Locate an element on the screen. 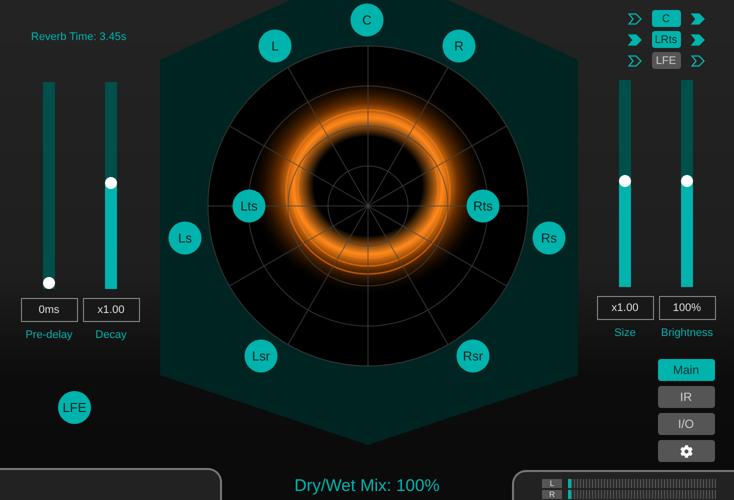 The width and height of the screenshot is (734, 500). crosstalk-channel-button: LFE is located at coordinates (666, 60).